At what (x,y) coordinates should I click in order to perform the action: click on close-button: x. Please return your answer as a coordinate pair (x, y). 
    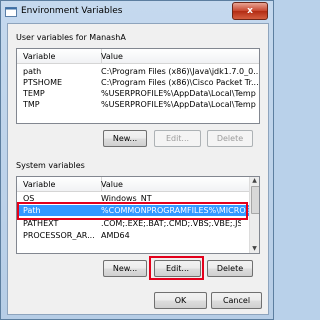
    Looking at the image, I should click on (250, 11).